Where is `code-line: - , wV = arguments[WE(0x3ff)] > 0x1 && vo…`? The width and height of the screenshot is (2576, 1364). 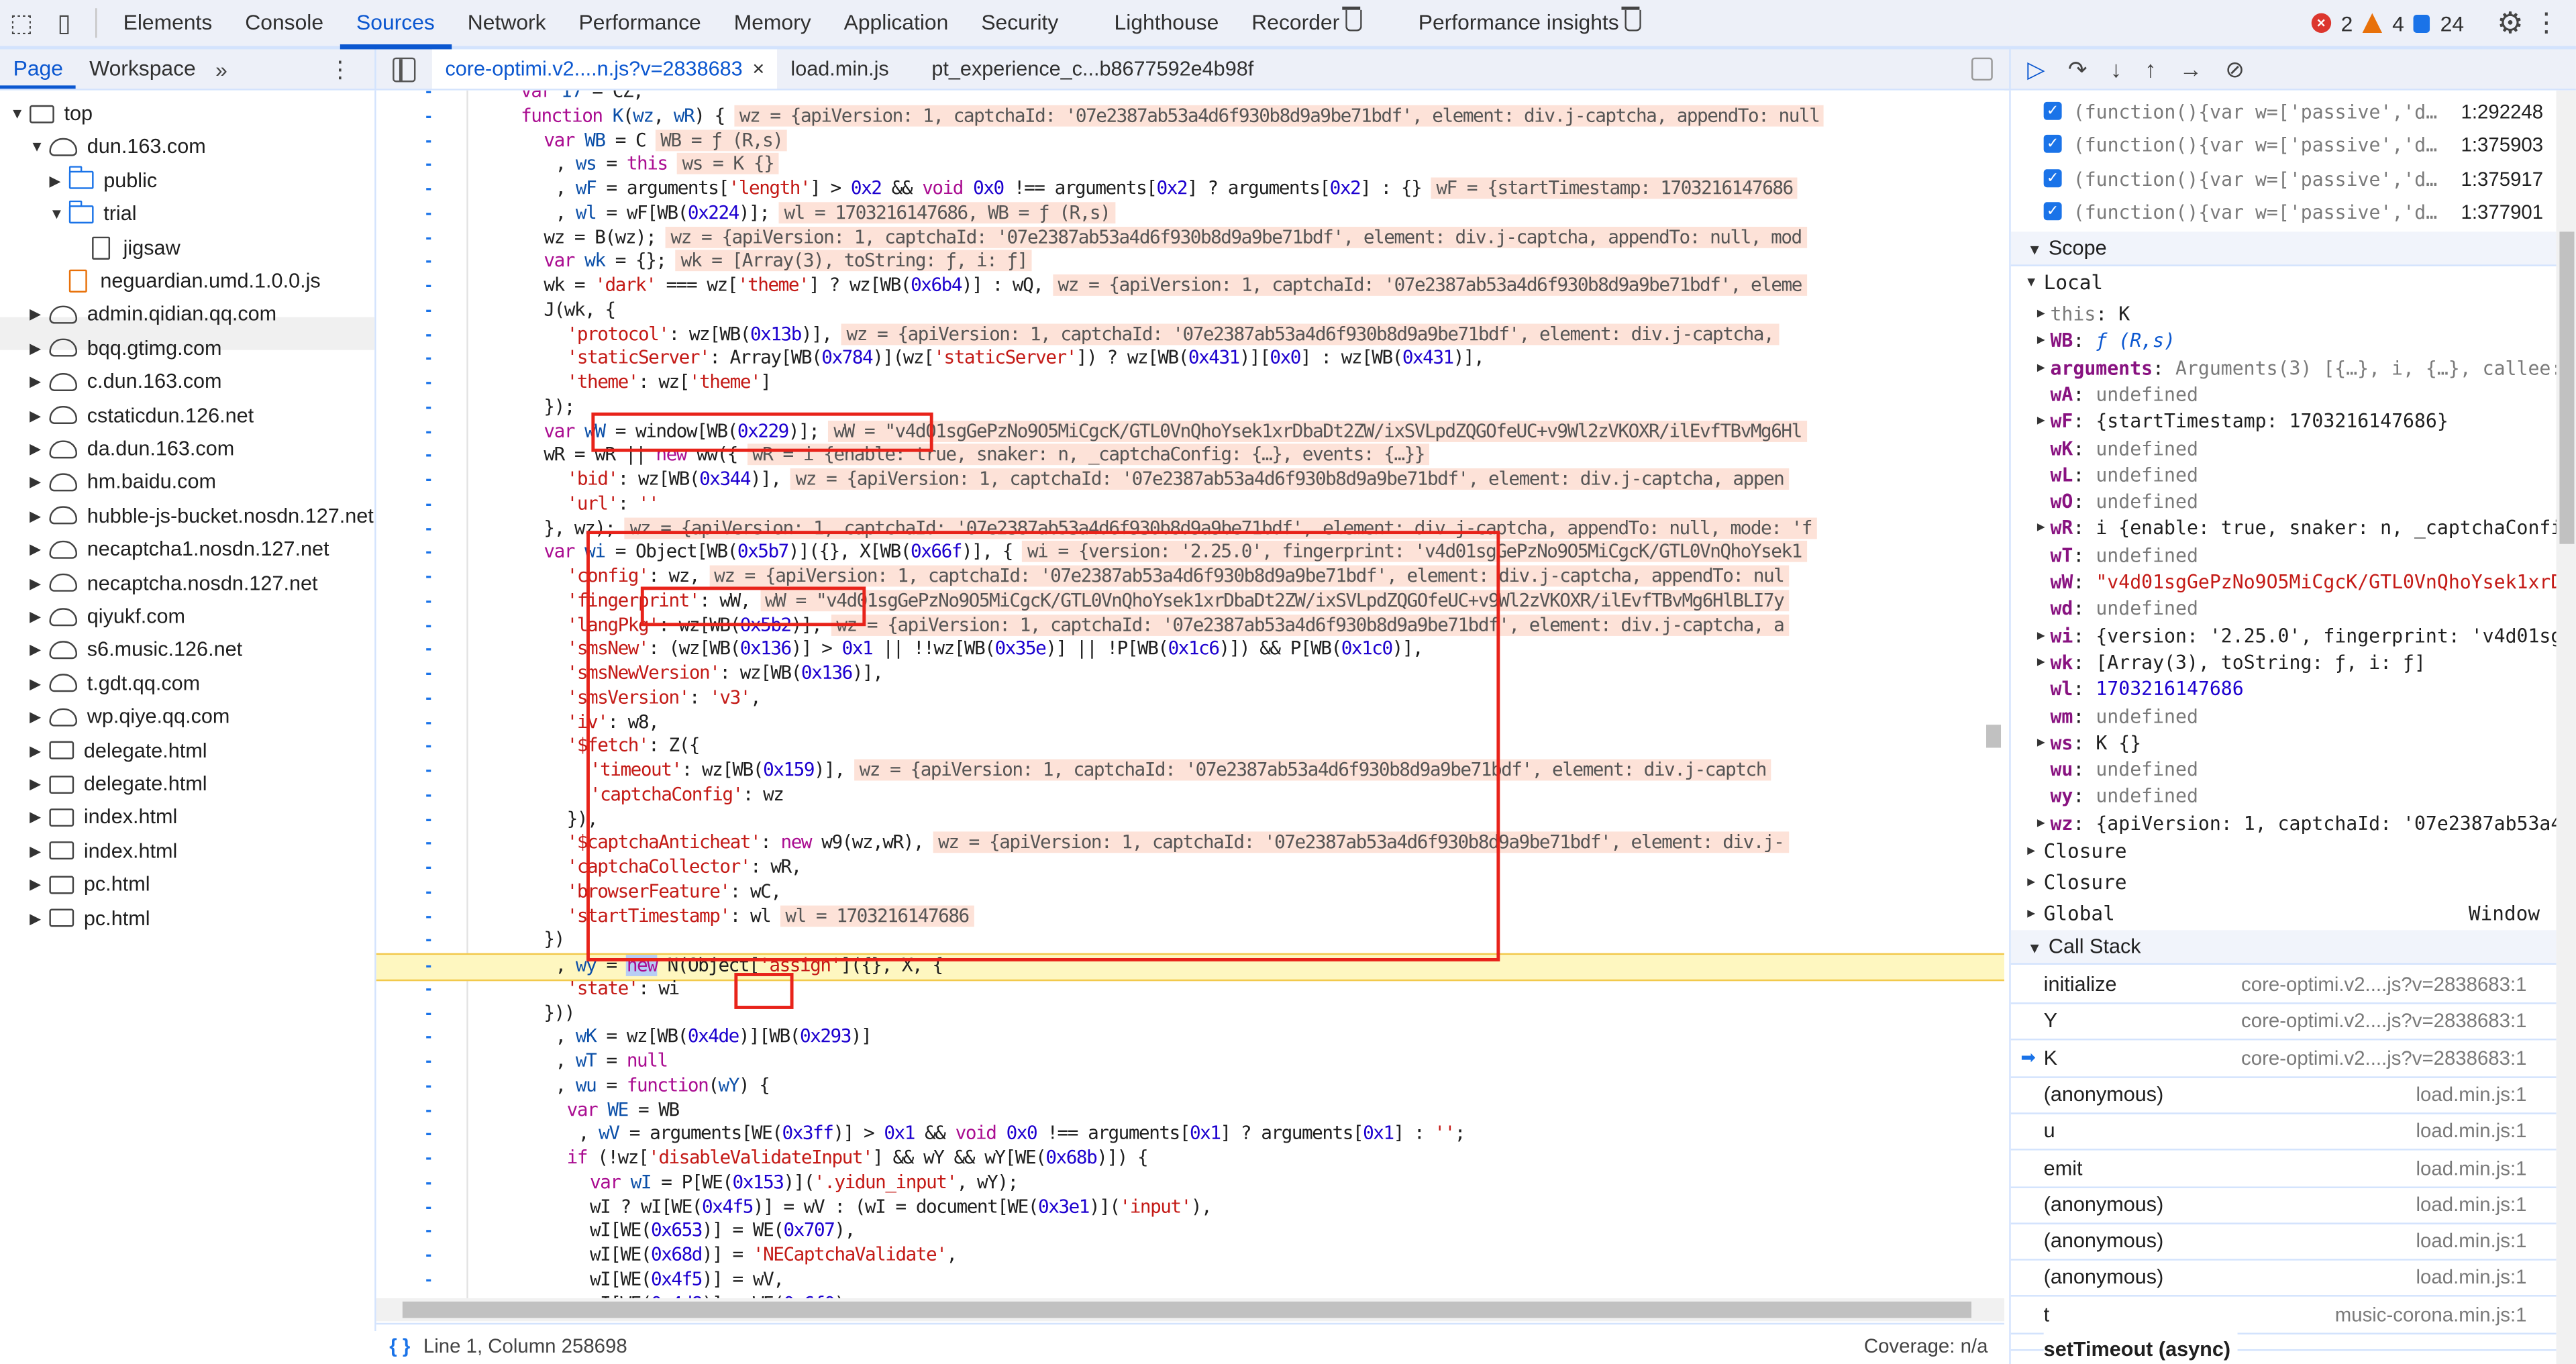
code-line: - , wV = arguments[WE(0x3ff)] > 0x1 && vo… is located at coordinates (1190, 1135).